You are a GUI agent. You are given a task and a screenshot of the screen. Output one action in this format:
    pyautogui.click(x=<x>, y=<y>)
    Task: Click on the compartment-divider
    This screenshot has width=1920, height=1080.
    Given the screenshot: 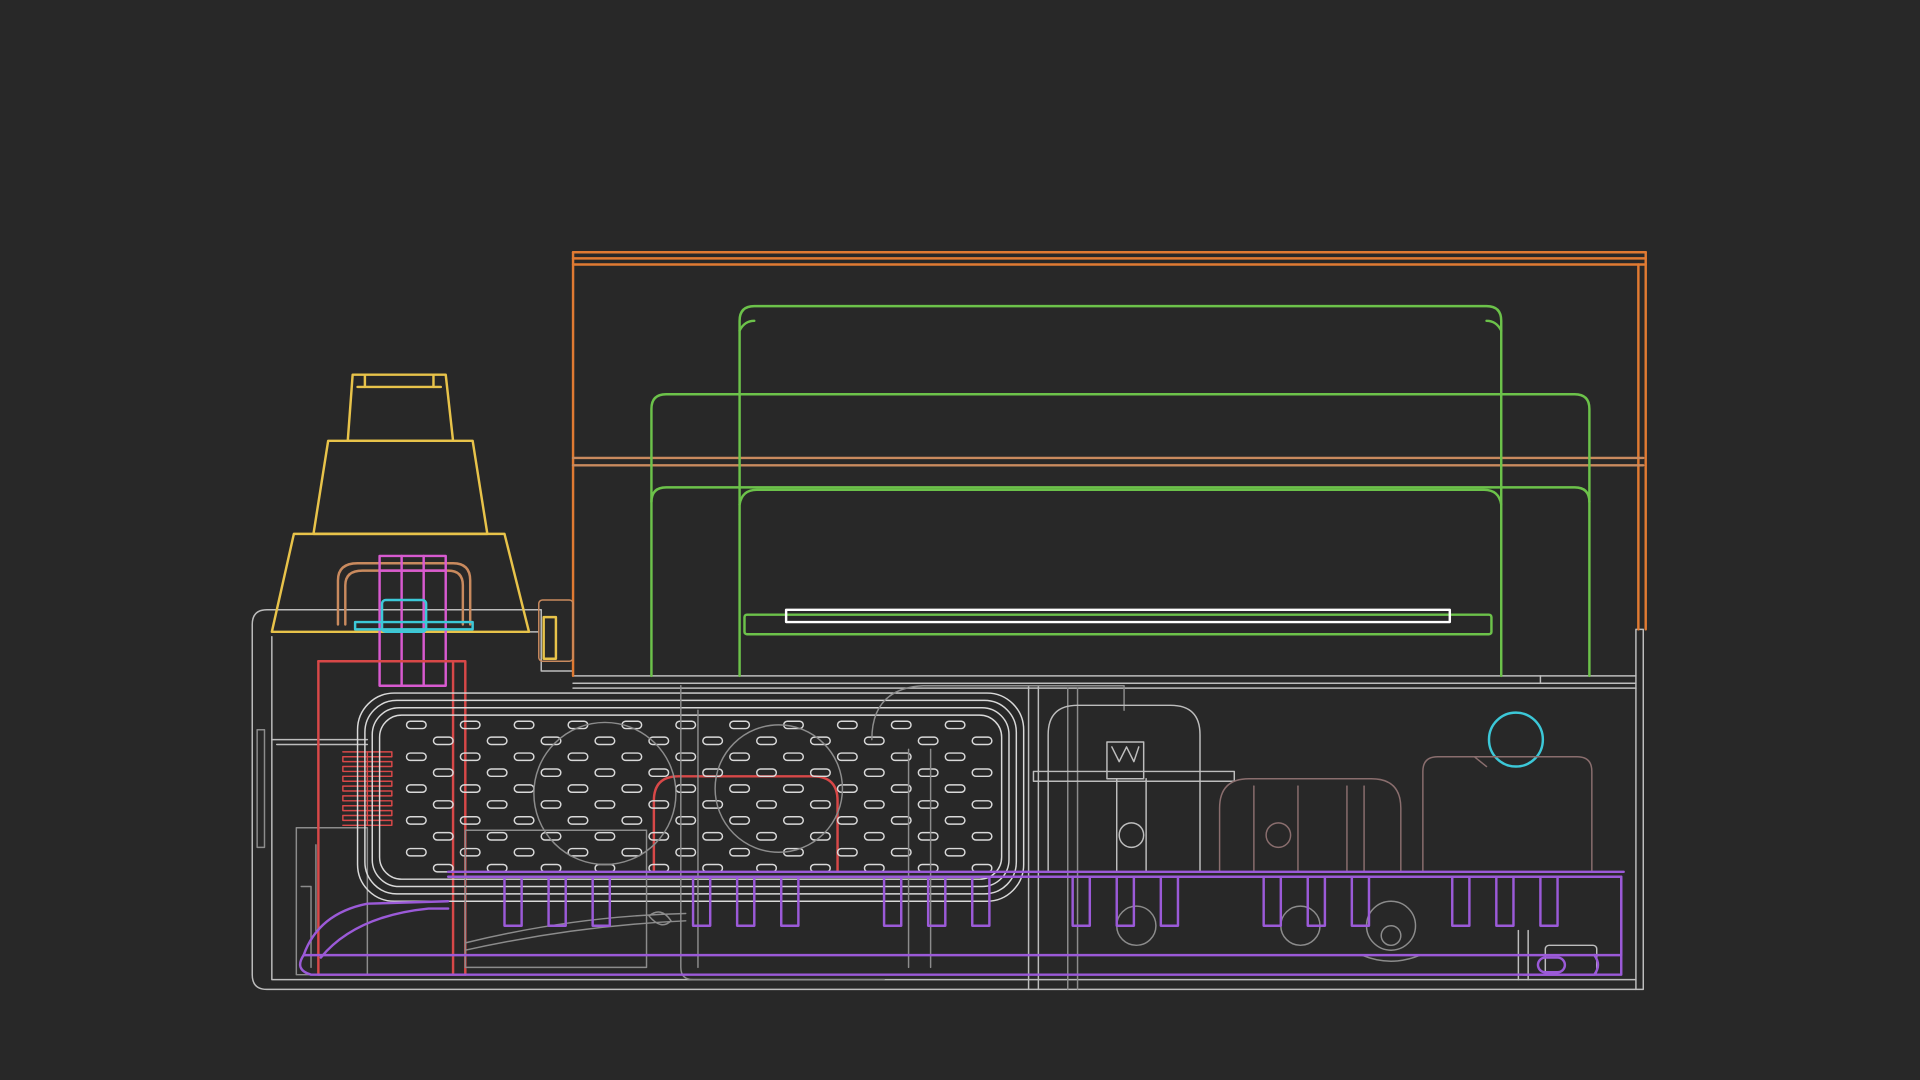 What is the action you would take?
    pyautogui.click(x=1033, y=837)
    